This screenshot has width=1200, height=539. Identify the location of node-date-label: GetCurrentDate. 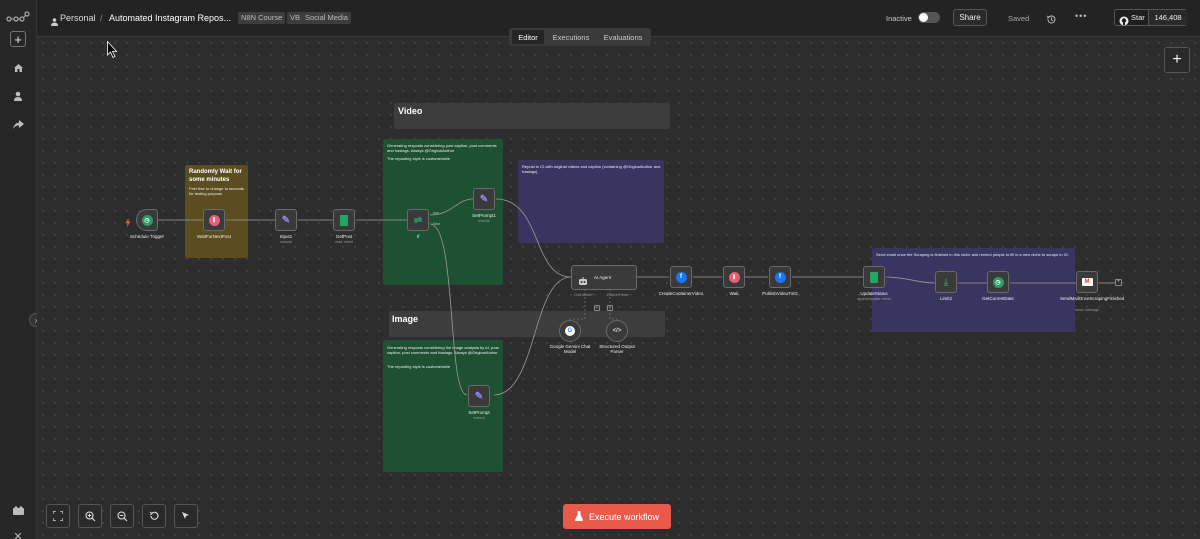
(998, 298).